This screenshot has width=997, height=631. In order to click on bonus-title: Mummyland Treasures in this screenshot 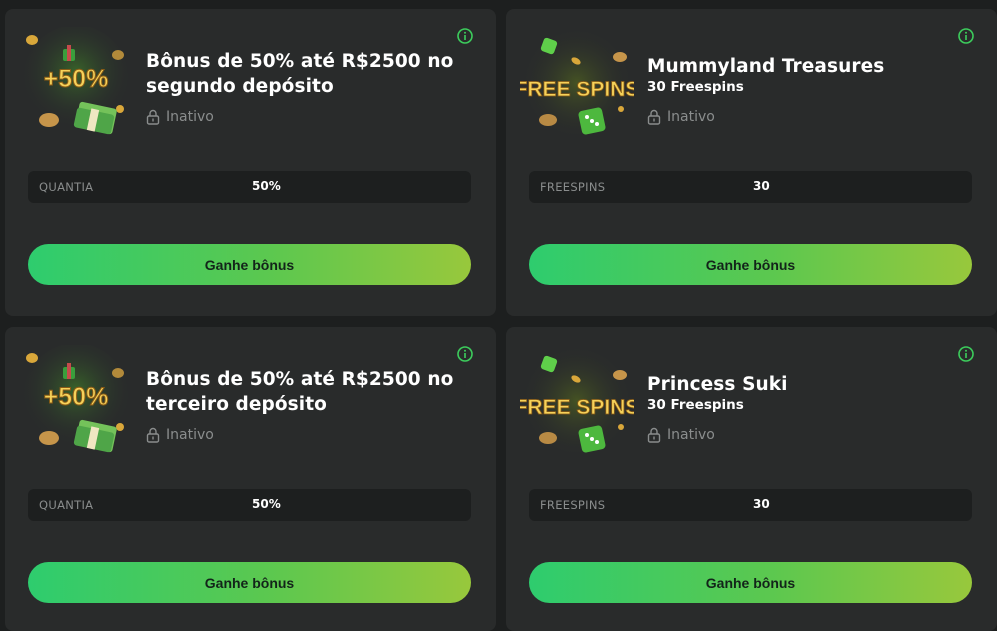, I will do `click(766, 66)`.